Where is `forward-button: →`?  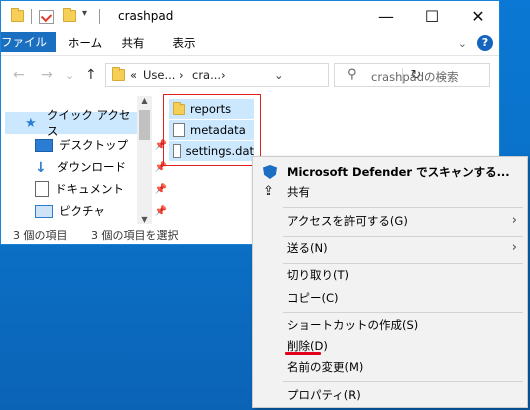
forward-button: → is located at coordinates (47, 75).